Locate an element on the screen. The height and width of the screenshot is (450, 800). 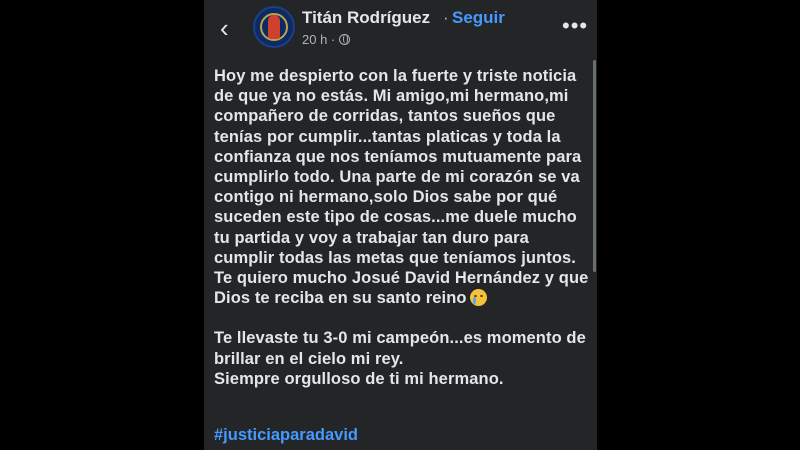
avatar is located at coordinates (274, 27).